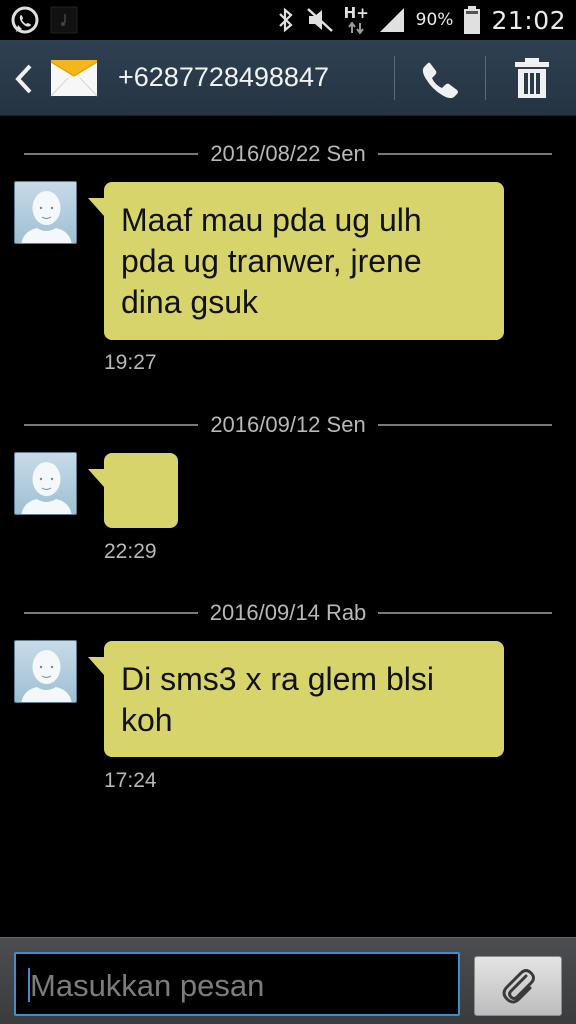  I want to click on attach-button, so click(518, 986).